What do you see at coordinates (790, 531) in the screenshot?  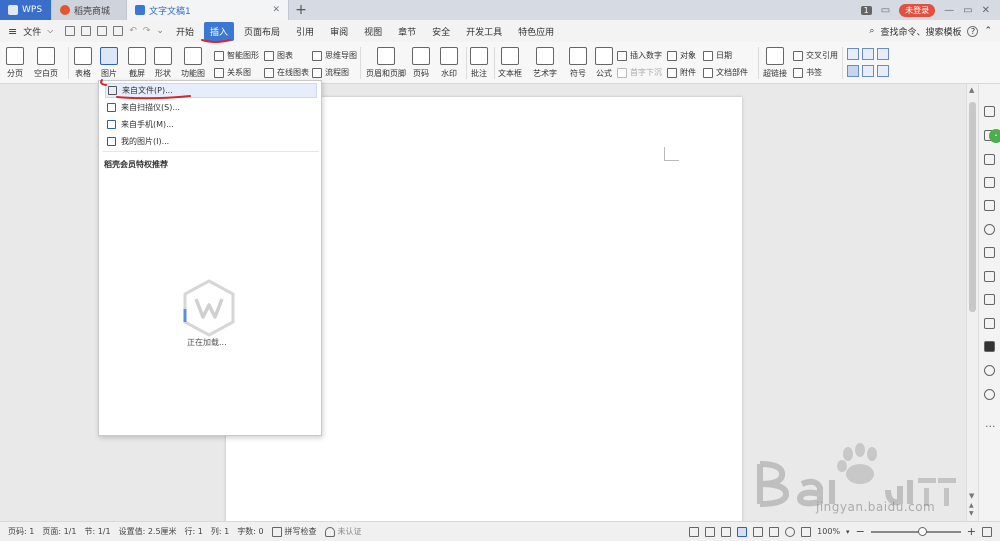 I see `globe-icon` at bounding box center [790, 531].